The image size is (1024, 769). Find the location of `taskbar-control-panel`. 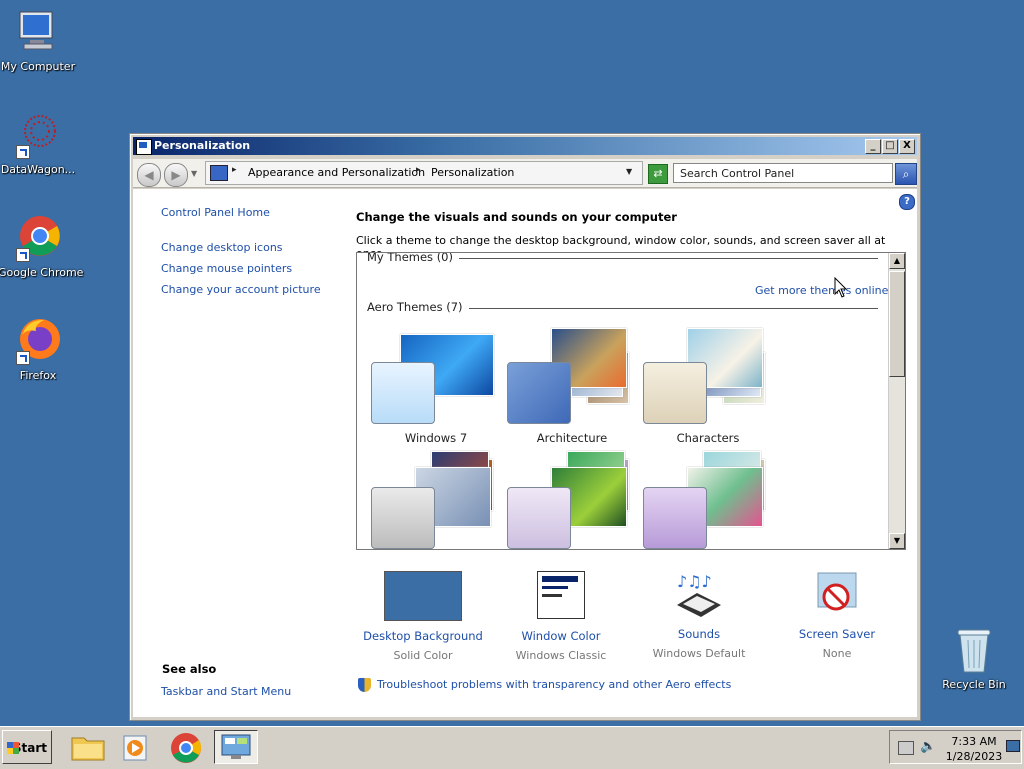

taskbar-control-panel is located at coordinates (236, 747).